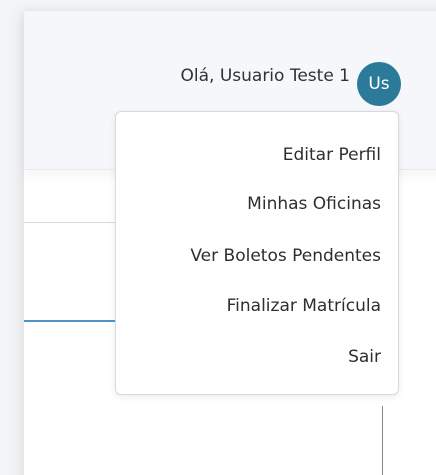 This screenshot has width=436, height=475. Describe the element at coordinates (257, 306) in the screenshot. I see `menu-item-finalizar-matricula: Finalizar Matrícula` at that location.